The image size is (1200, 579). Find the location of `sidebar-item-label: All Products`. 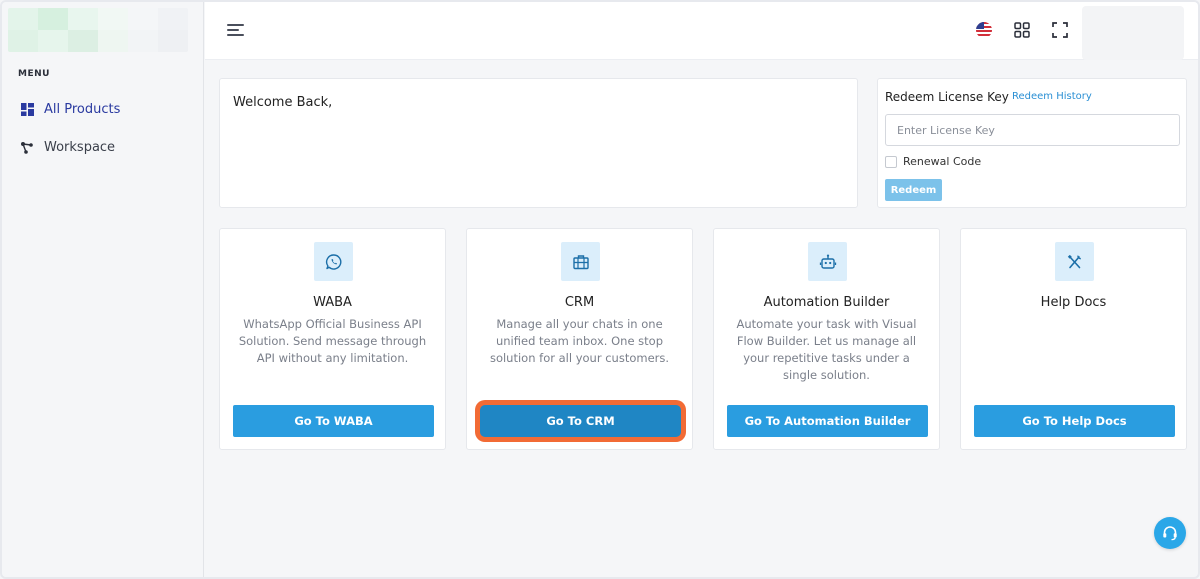

sidebar-item-label: All Products is located at coordinates (82, 109).